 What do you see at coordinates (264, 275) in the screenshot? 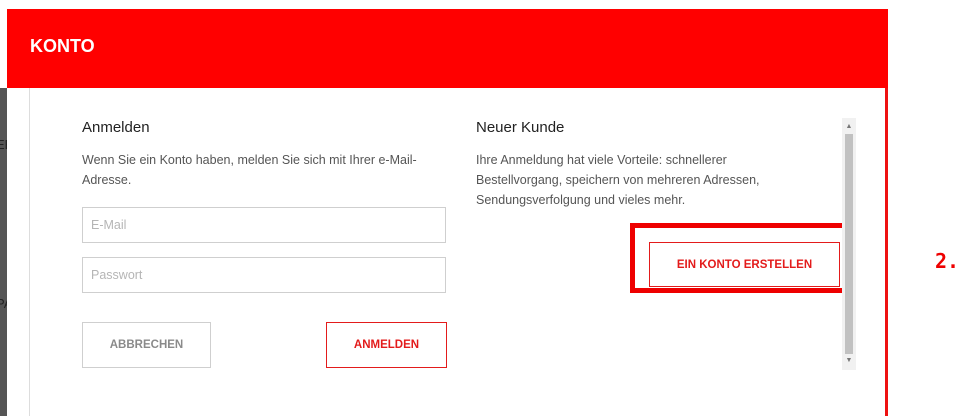
I see `password-field` at bounding box center [264, 275].